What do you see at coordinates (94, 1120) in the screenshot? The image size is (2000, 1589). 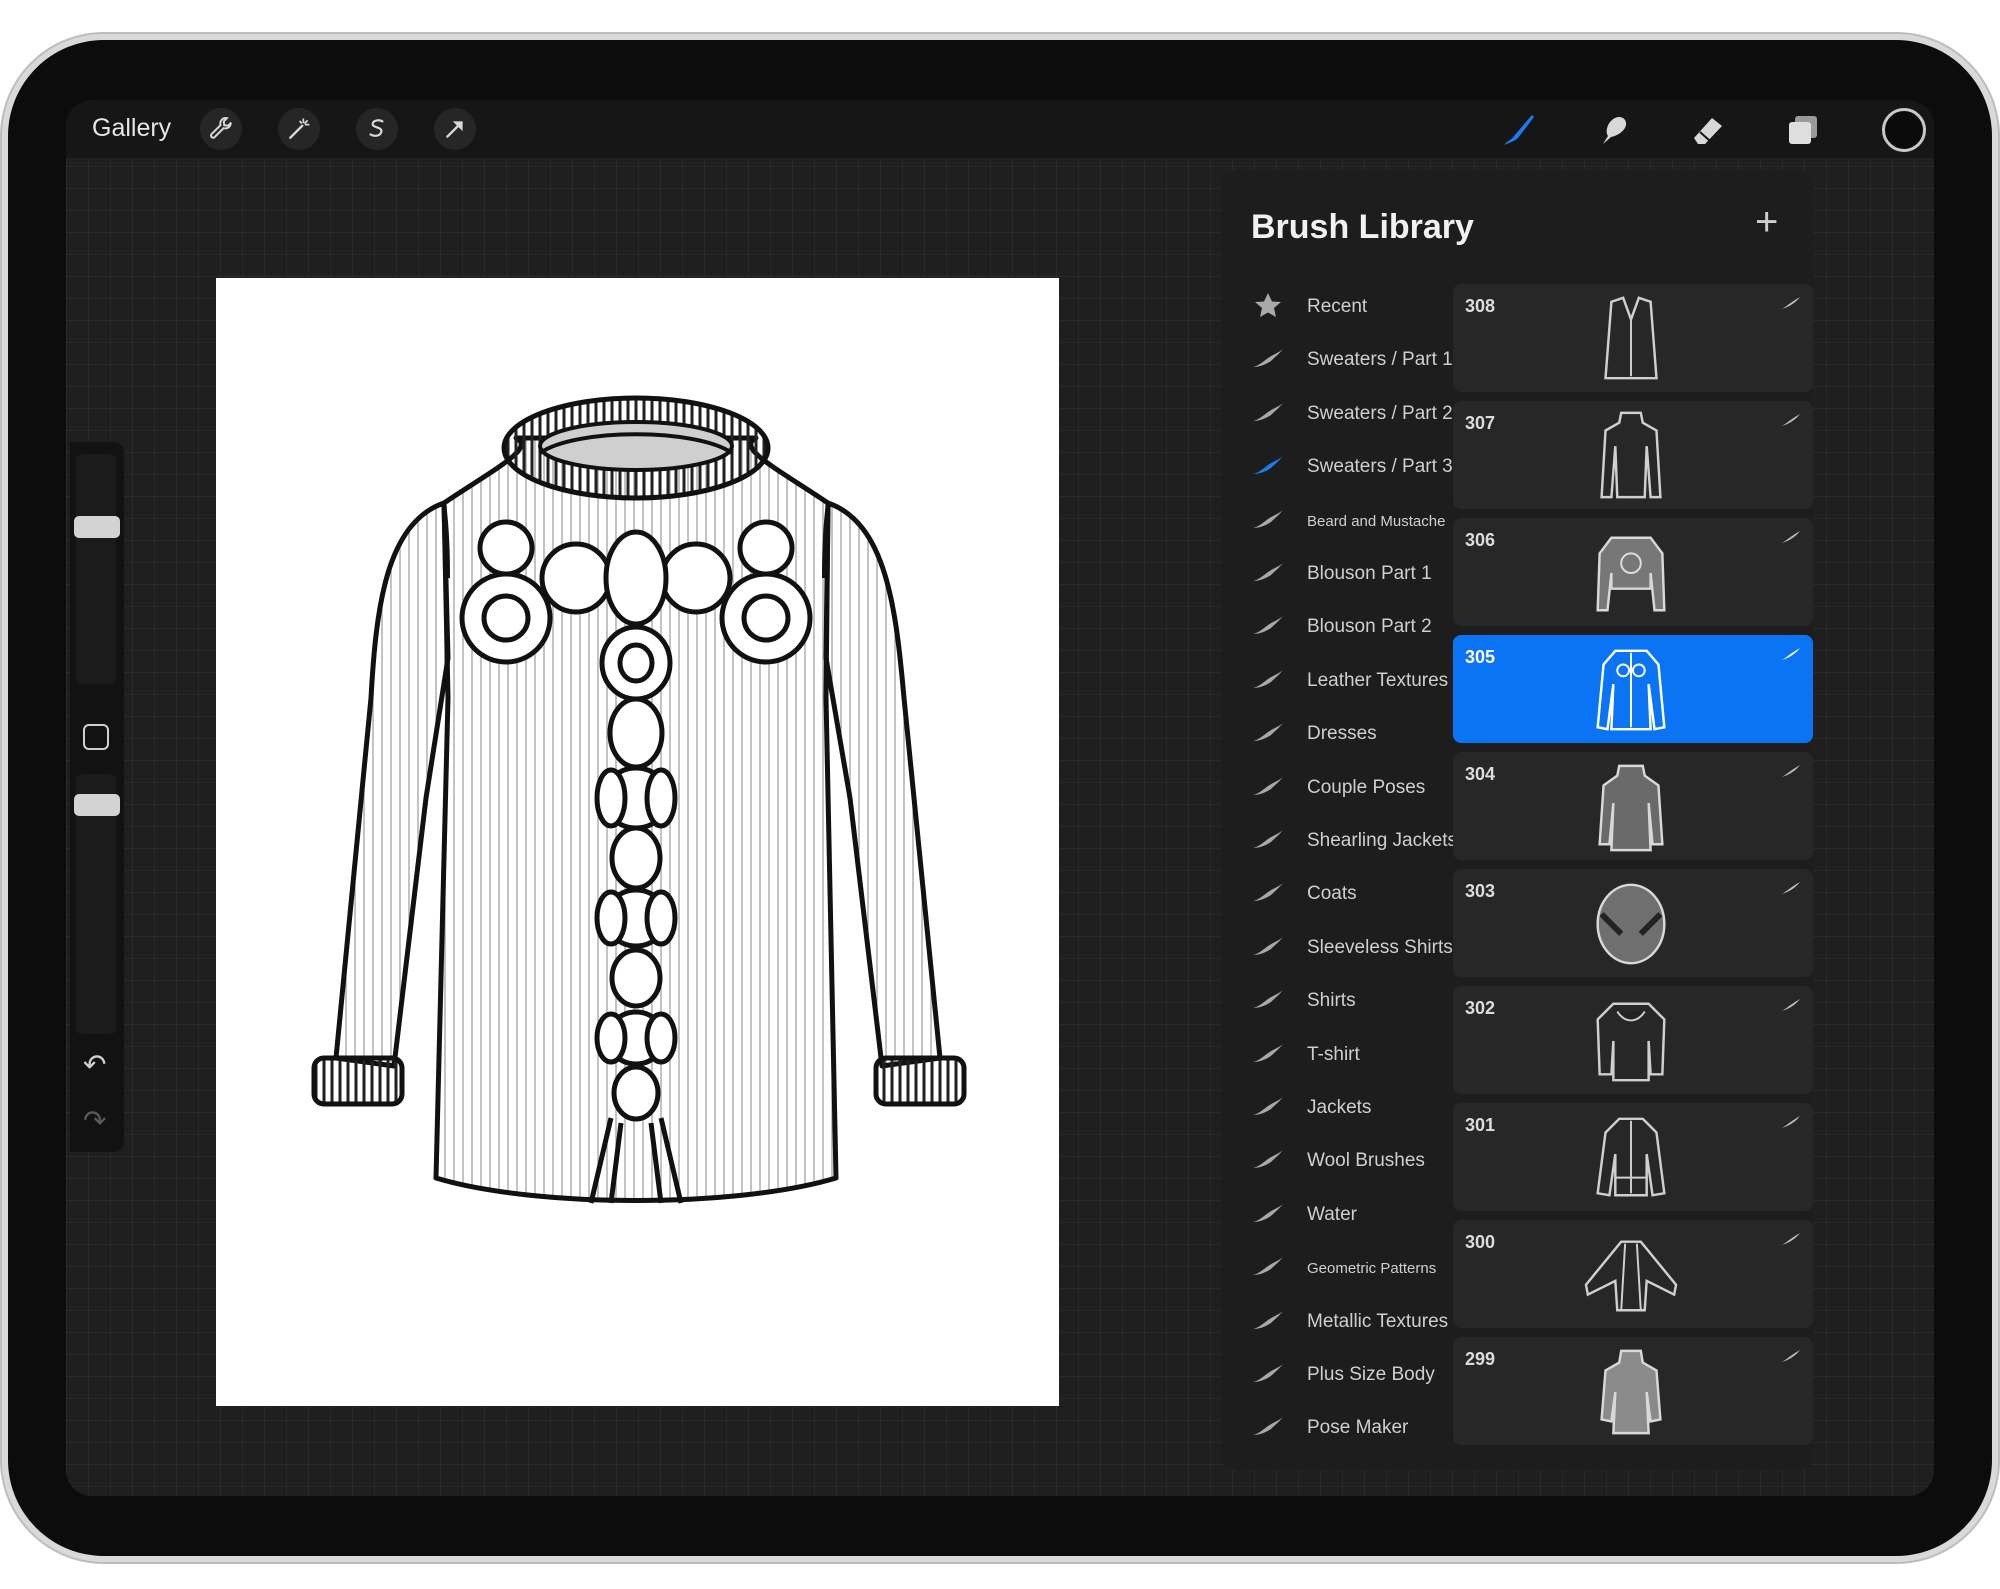 I see `redo-icon: ↷` at bounding box center [94, 1120].